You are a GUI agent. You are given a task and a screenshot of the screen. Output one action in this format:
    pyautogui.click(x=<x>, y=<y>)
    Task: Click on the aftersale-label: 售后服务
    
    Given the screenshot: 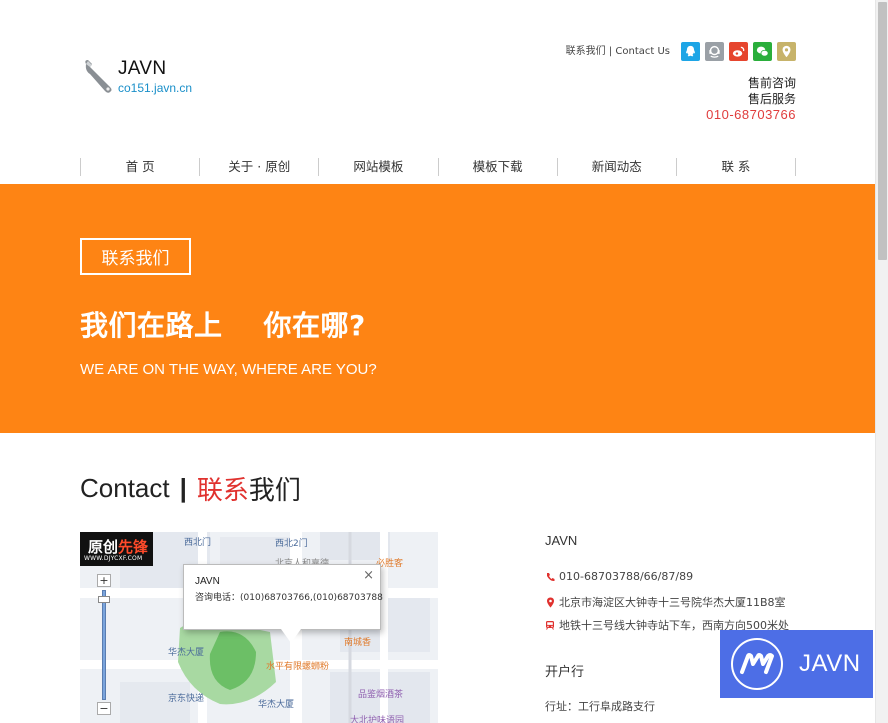 What is the action you would take?
    pyautogui.click(x=771, y=99)
    